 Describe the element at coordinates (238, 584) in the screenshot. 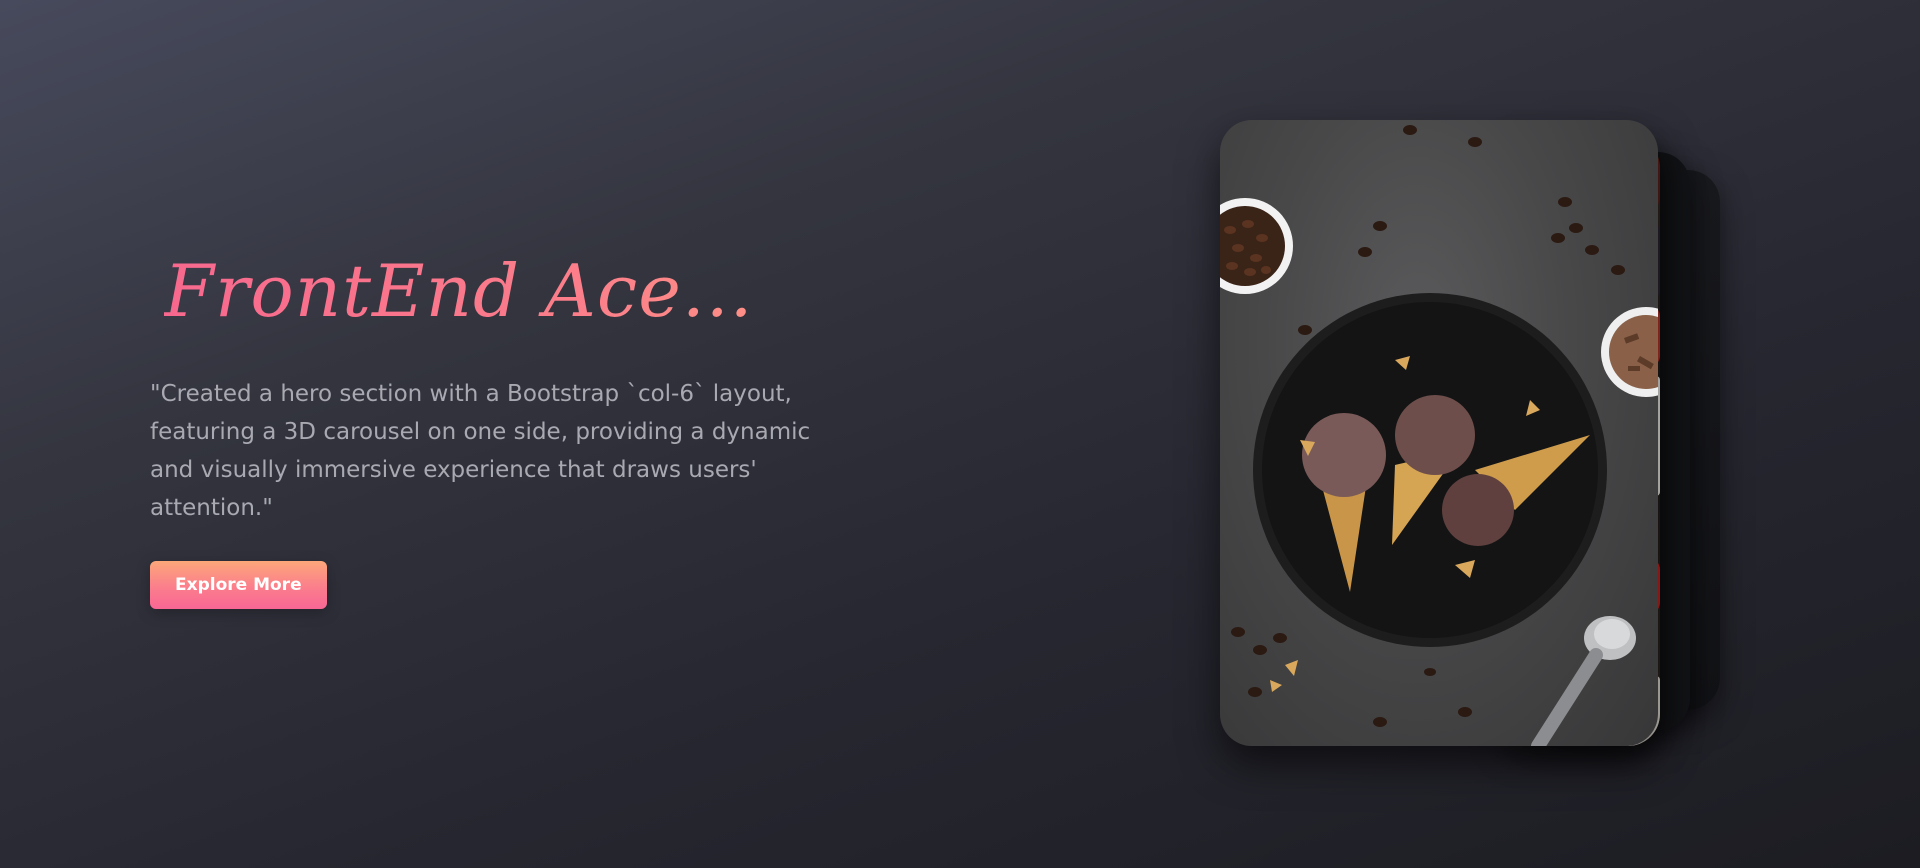

I see `explore-more-button: Explore More` at that location.